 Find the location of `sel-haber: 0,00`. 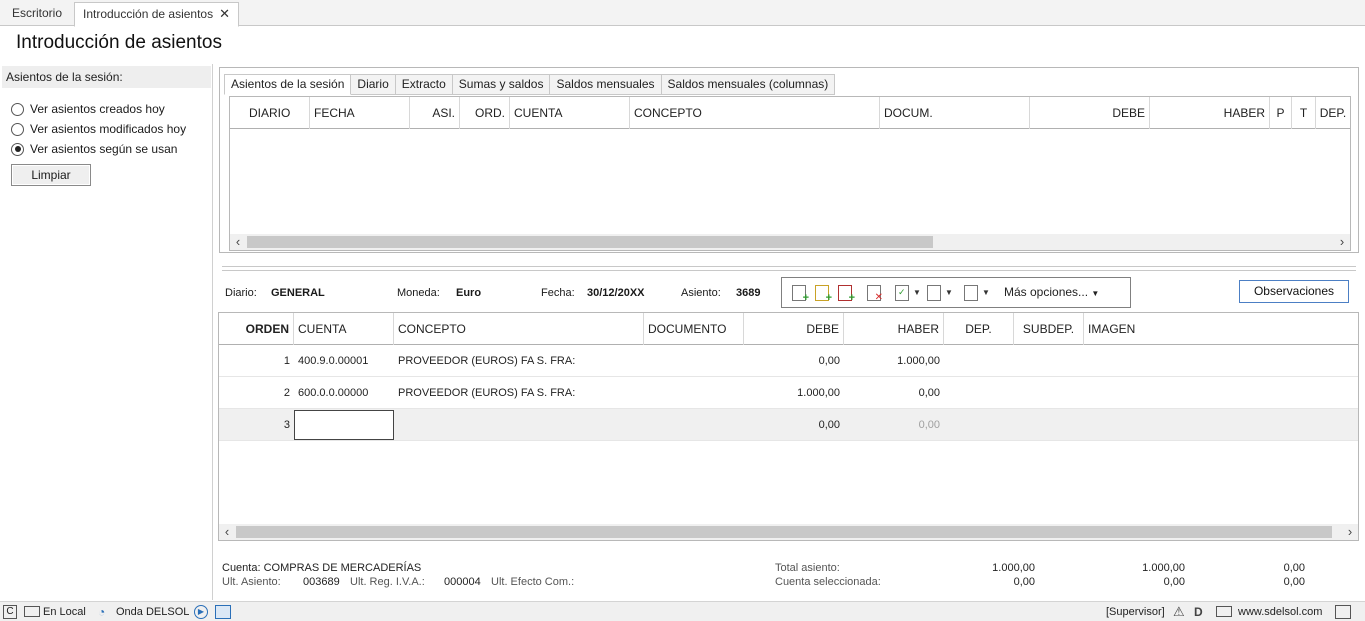

sel-haber: 0,00 is located at coordinates (1174, 582).